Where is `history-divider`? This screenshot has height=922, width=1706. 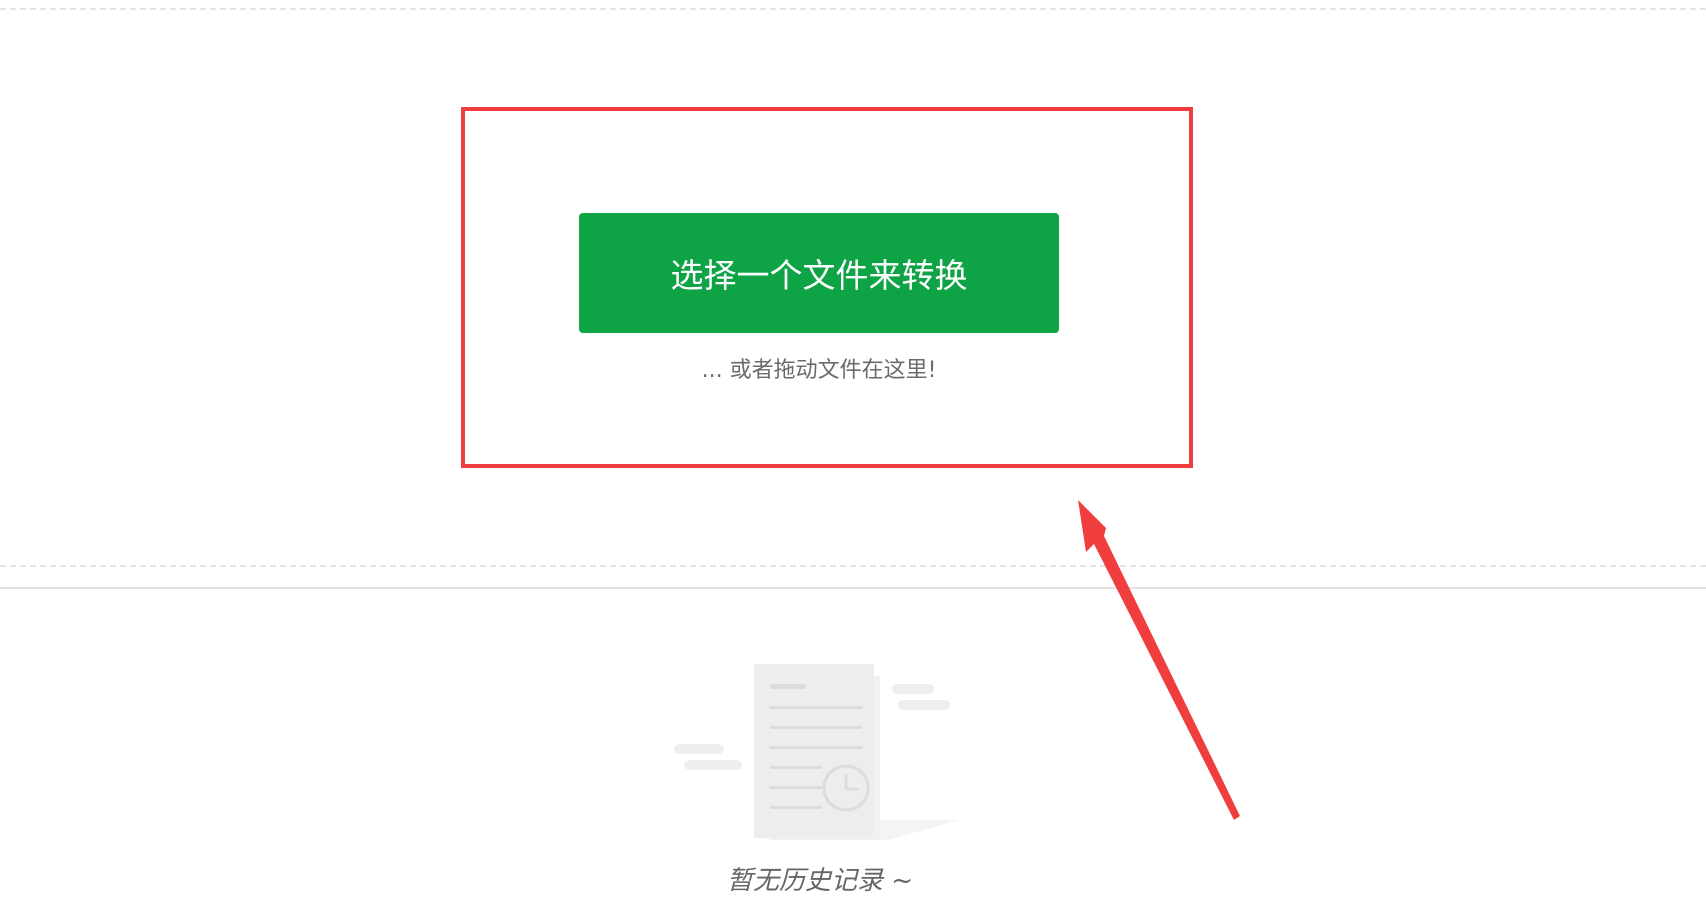
history-divider is located at coordinates (853, 588).